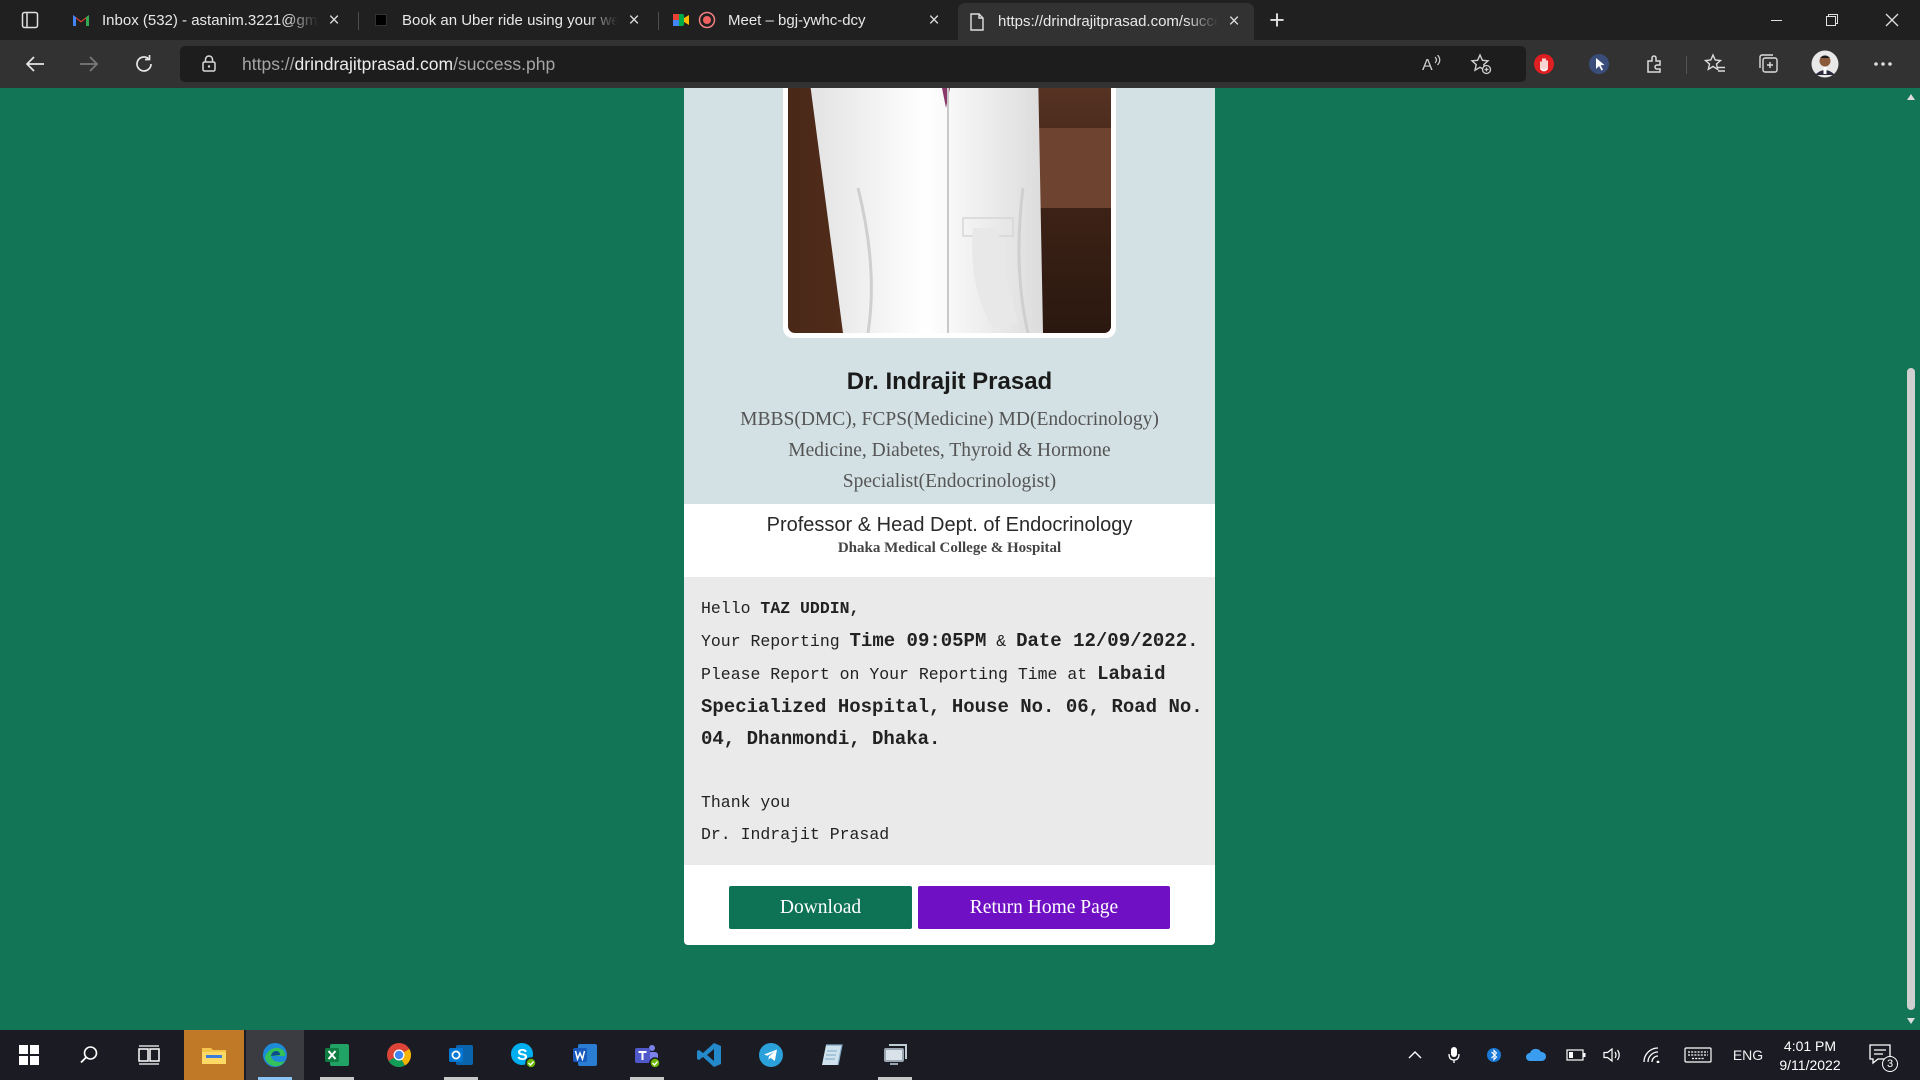 This screenshot has width=1920, height=1080. What do you see at coordinates (1686, 65) in the screenshot?
I see `toolbar-divider` at bounding box center [1686, 65].